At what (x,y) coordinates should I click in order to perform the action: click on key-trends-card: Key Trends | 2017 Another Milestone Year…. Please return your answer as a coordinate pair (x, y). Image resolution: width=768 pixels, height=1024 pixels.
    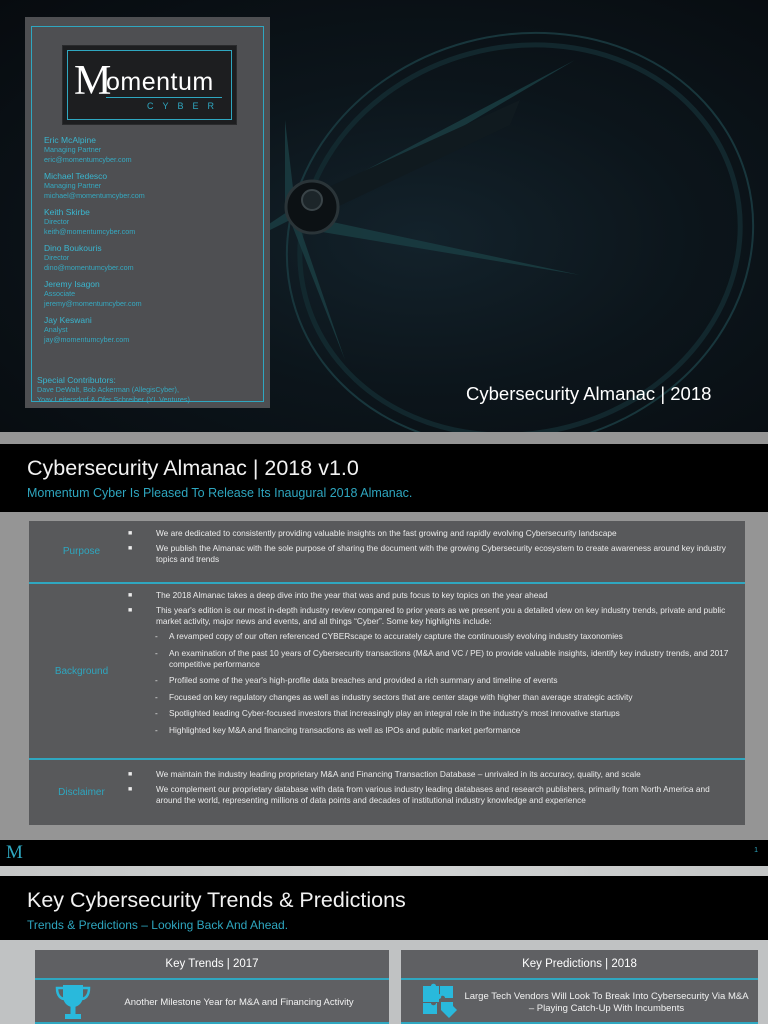
    Looking at the image, I should click on (212, 987).